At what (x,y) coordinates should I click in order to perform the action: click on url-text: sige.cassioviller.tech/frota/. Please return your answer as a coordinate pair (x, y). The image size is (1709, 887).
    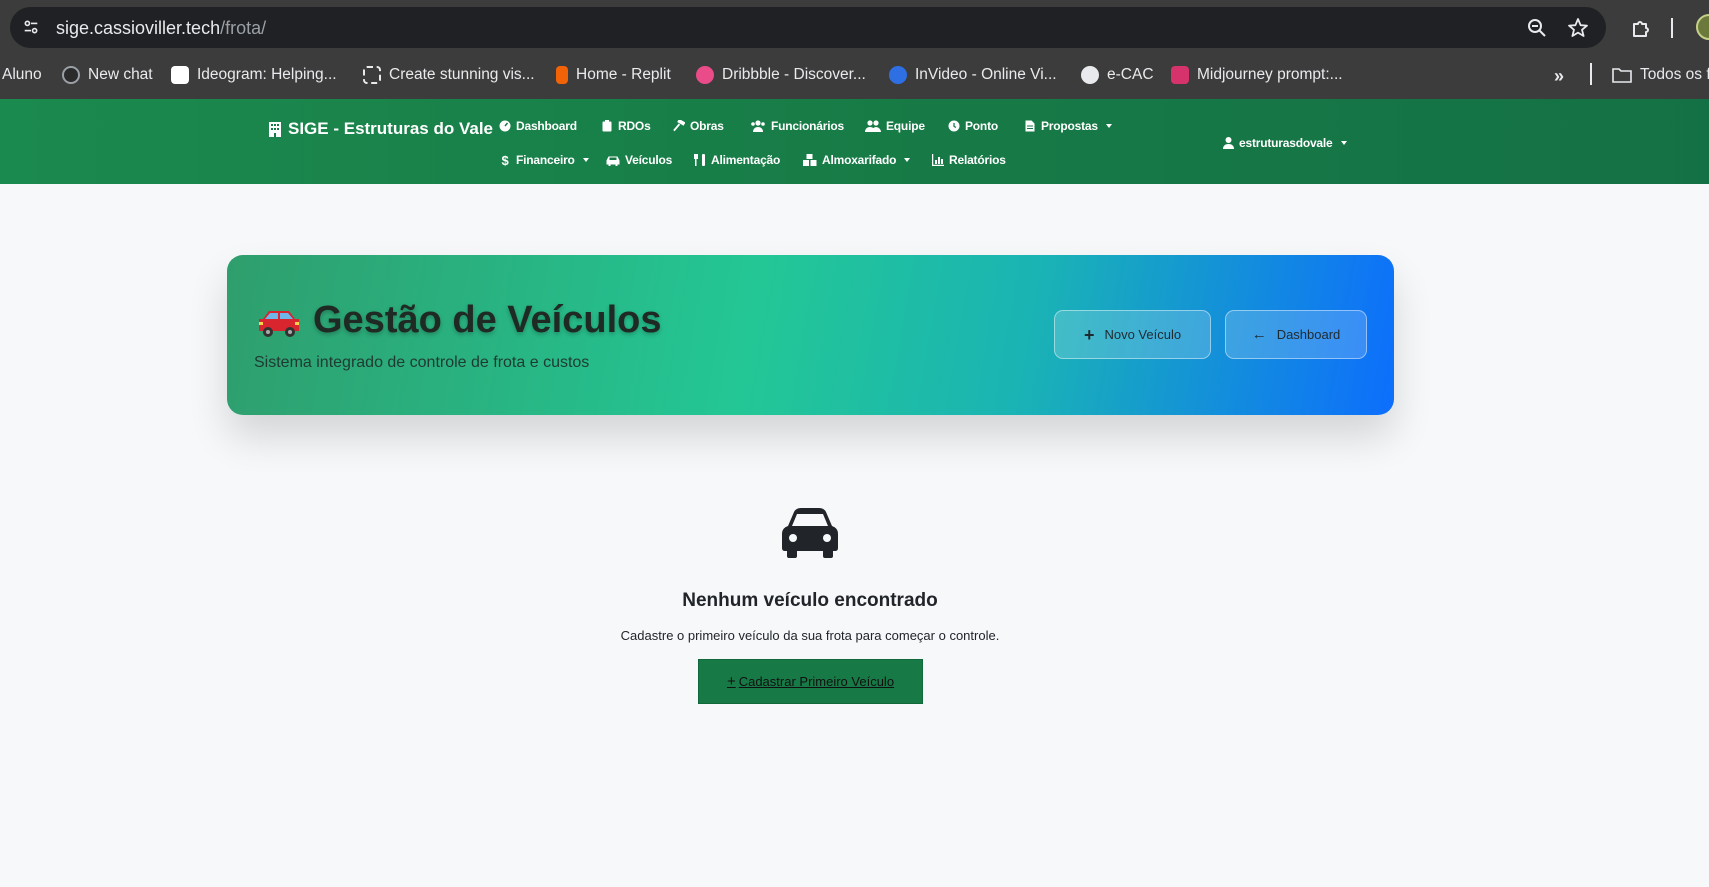
    Looking at the image, I should click on (161, 28).